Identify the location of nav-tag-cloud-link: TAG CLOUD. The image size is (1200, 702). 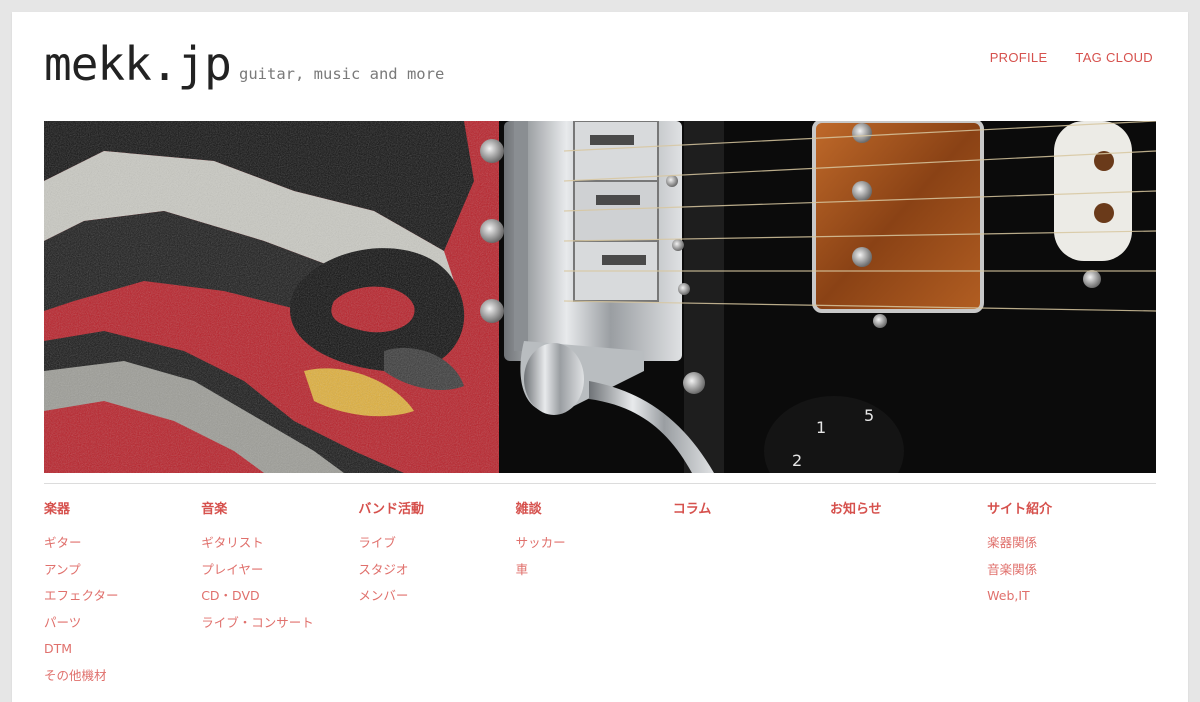
(1114, 57).